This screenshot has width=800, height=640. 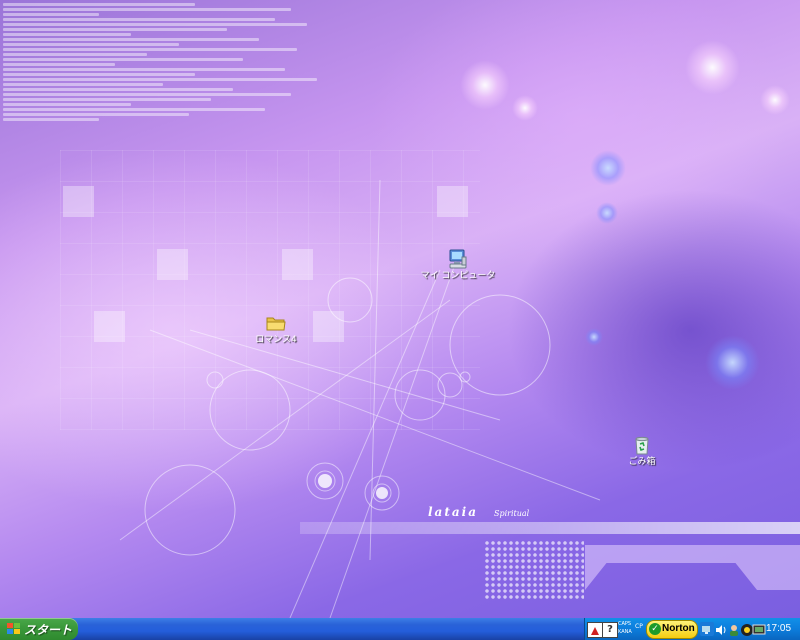 I want to click on wallpaper-brand-bar, so click(x=550, y=528).